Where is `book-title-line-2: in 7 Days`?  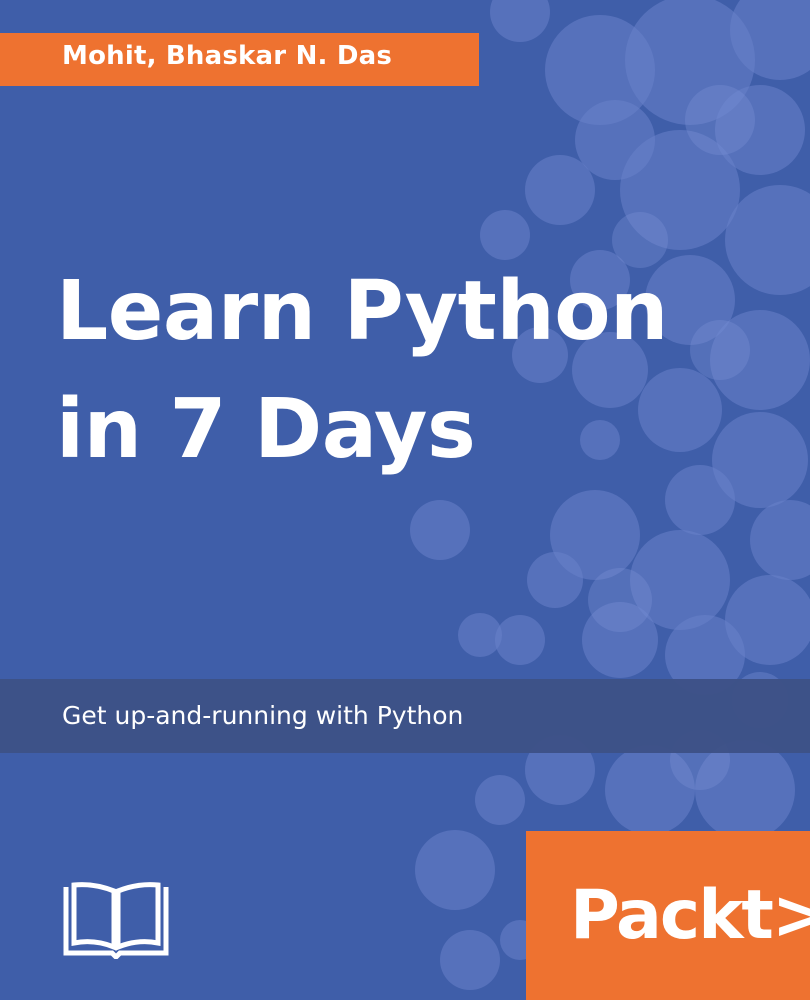
book-title-line-2: in 7 Days is located at coordinates (266, 429).